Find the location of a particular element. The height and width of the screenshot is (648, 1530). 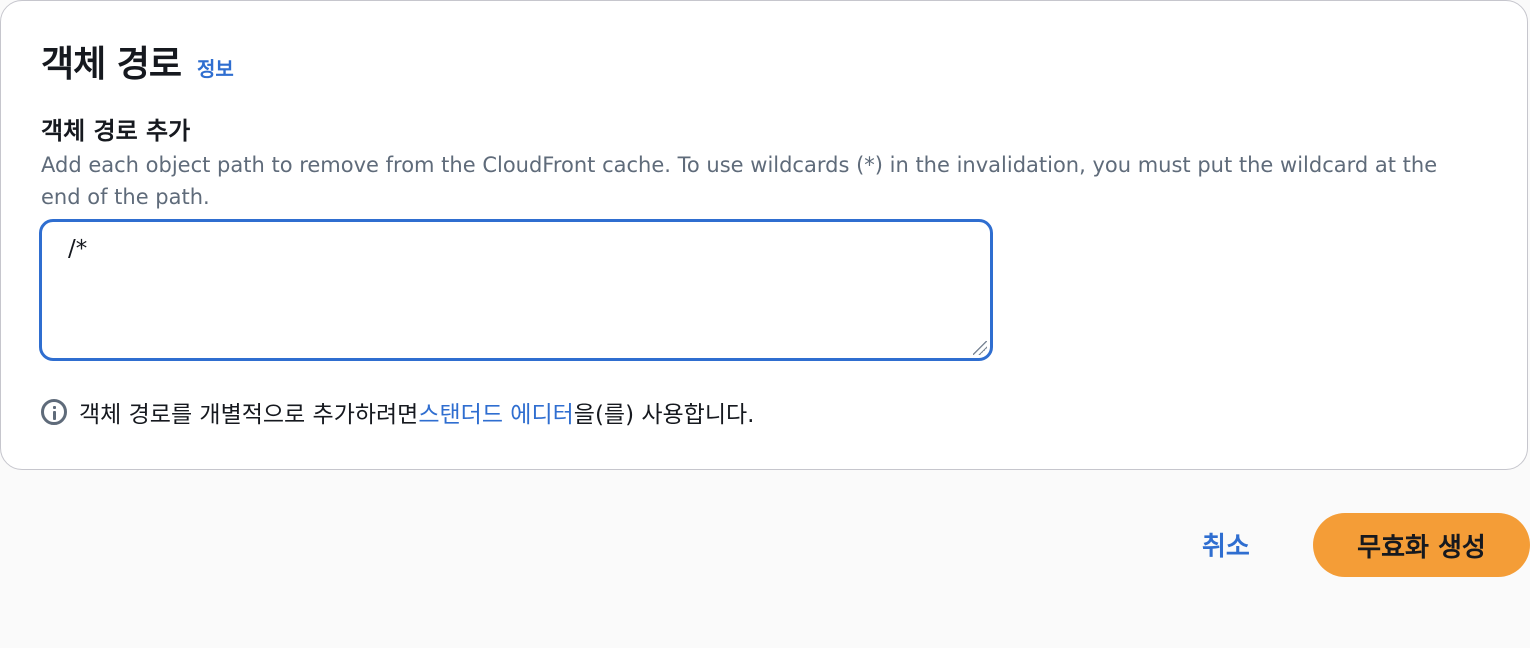

object-paths-textarea: /* is located at coordinates (516, 290).